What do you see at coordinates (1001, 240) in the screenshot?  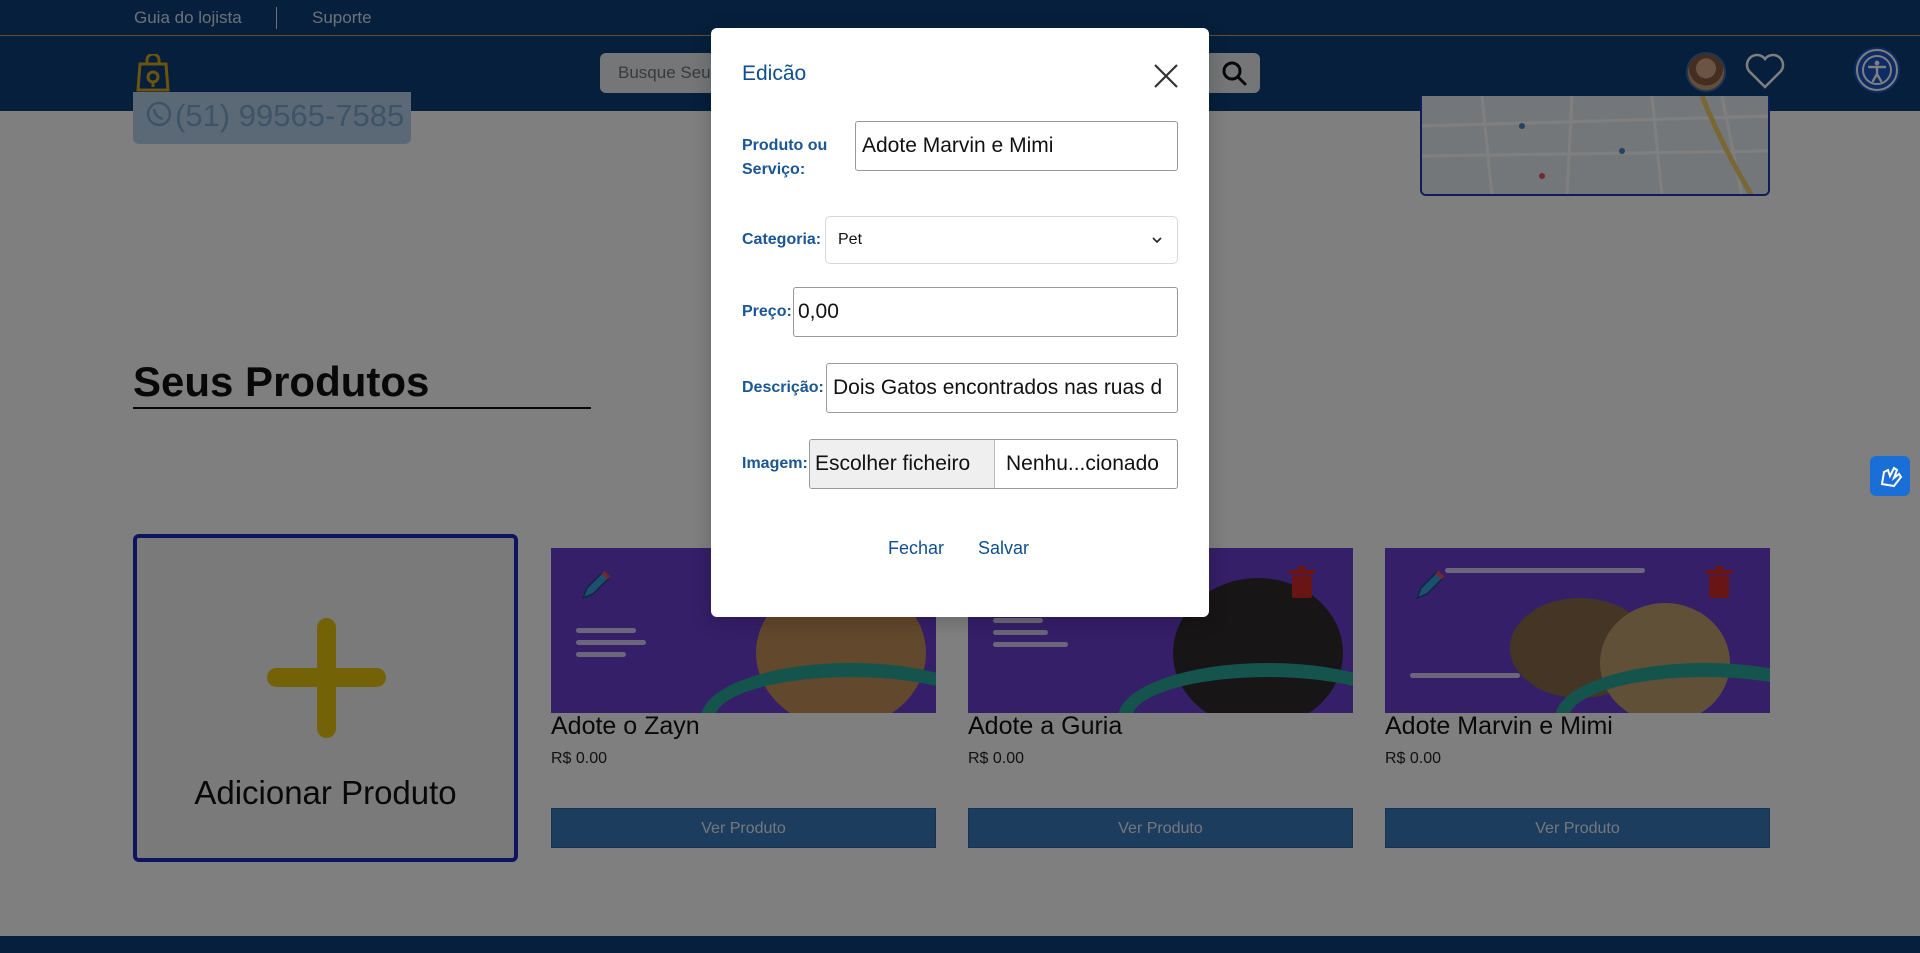 I see `categoria-select: Pet` at bounding box center [1001, 240].